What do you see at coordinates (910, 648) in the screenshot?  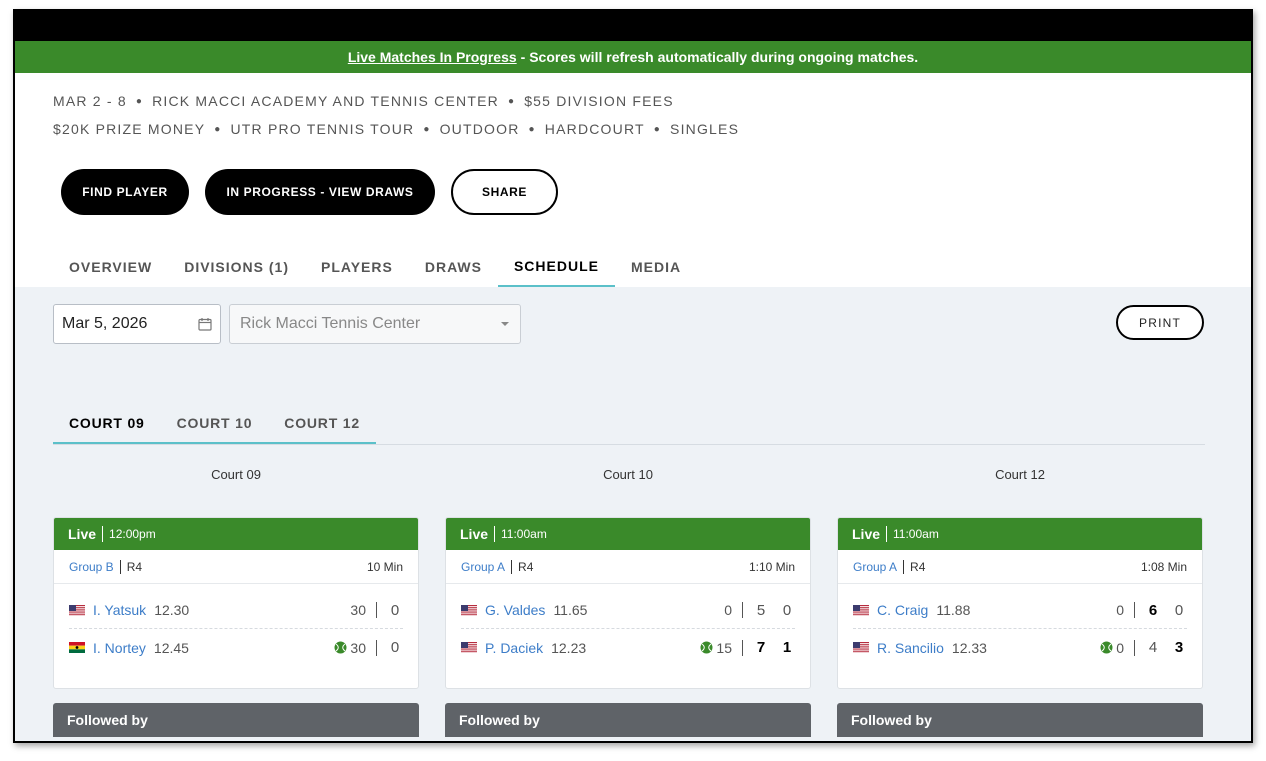 I see `player-name-link: R. Sancilio` at bounding box center [910, 648].